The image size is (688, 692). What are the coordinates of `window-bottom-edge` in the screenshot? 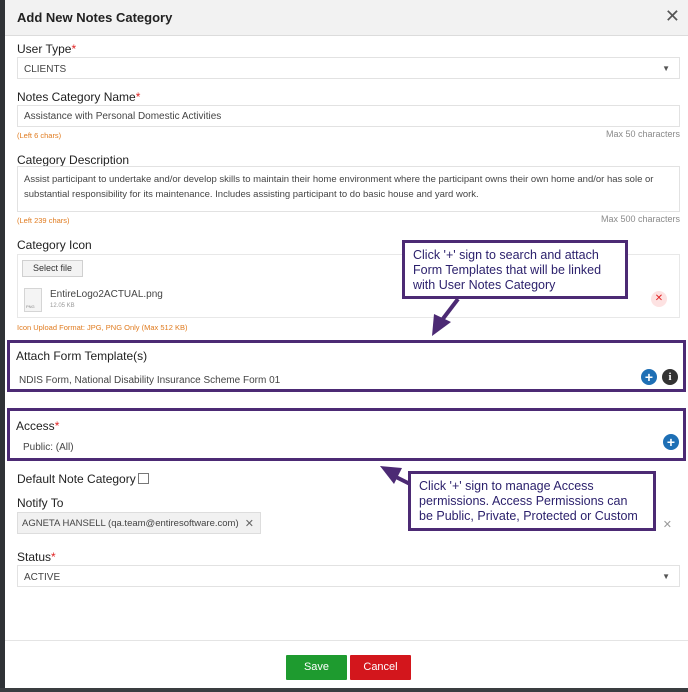 It's located at (344, 690).